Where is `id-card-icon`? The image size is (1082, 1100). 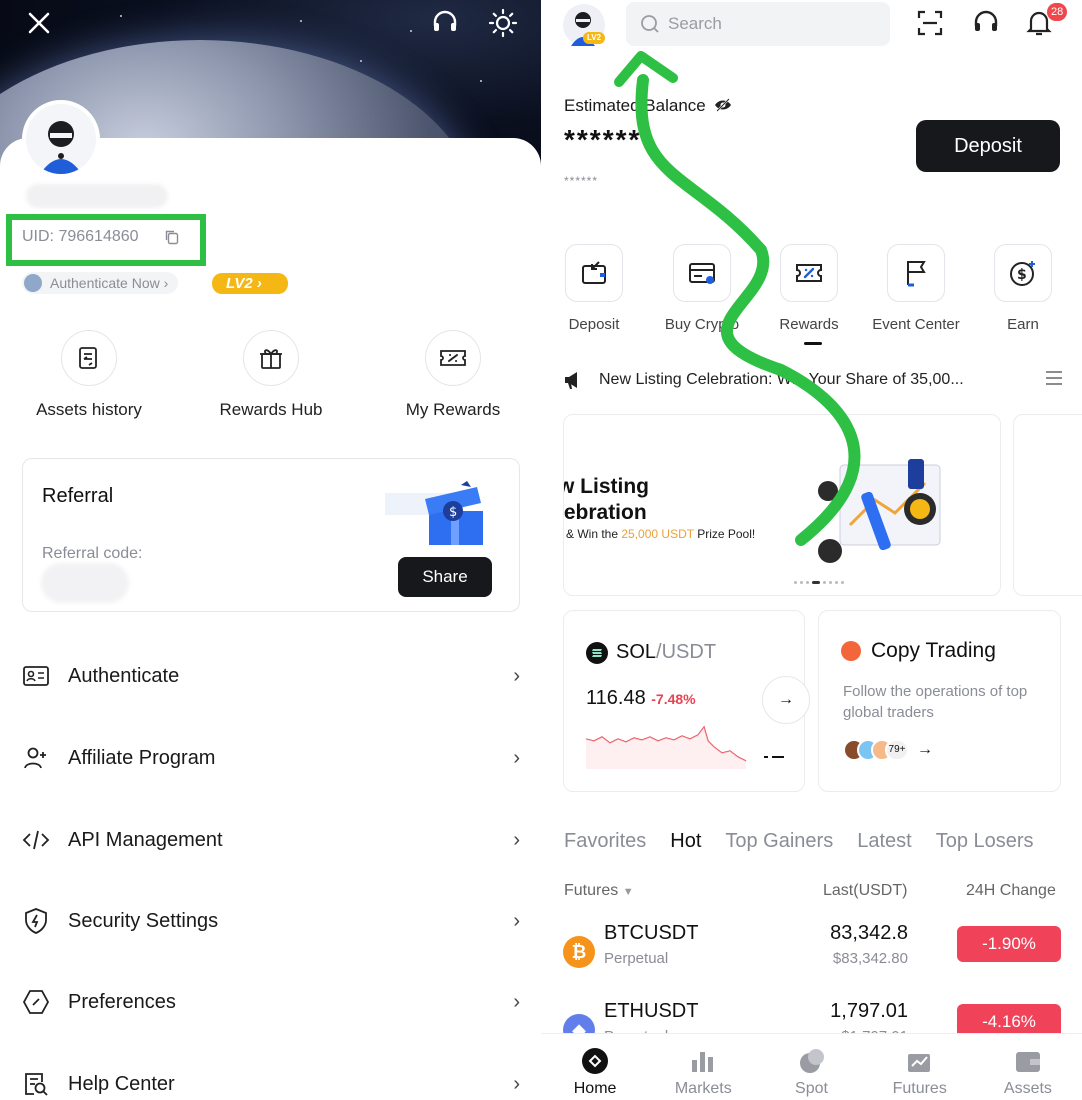 id-card-icon is located at coordinates (36, 676).